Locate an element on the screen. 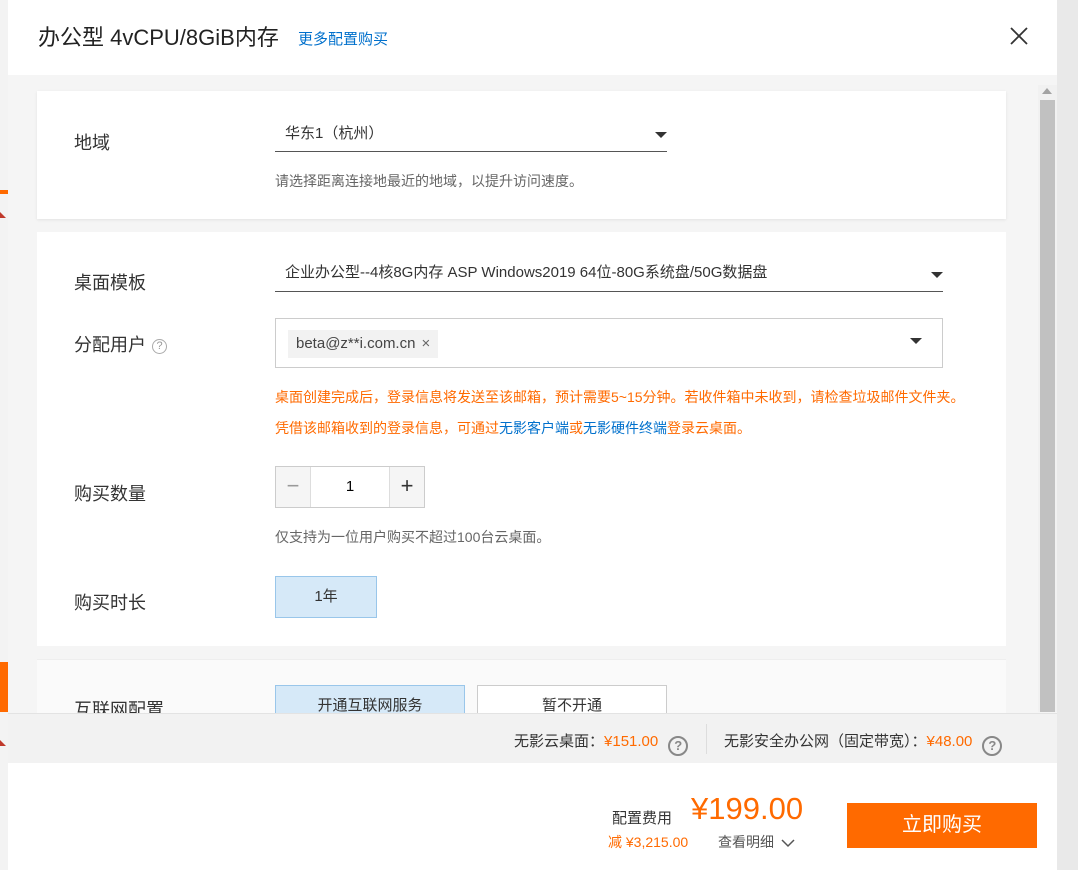  user-email: beta@z**i.com.cn is located at coordinates (356, 343).